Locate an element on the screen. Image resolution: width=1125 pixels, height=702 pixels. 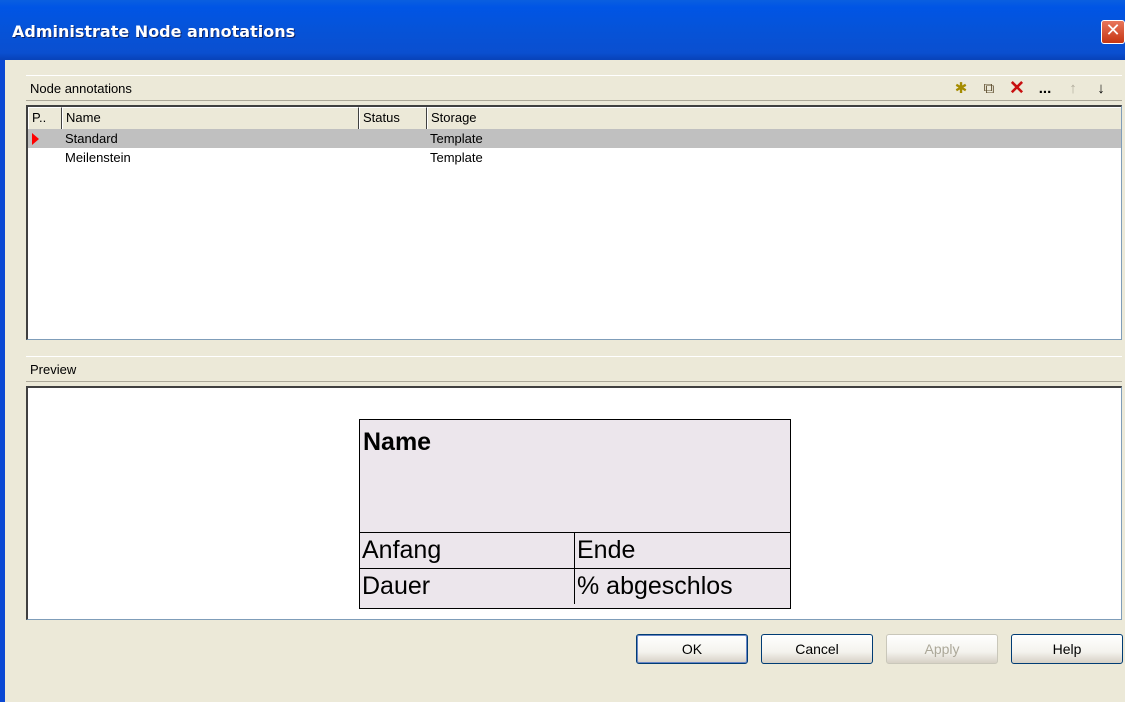
column-header-storage: Storage is located at coordinates (774, 118).